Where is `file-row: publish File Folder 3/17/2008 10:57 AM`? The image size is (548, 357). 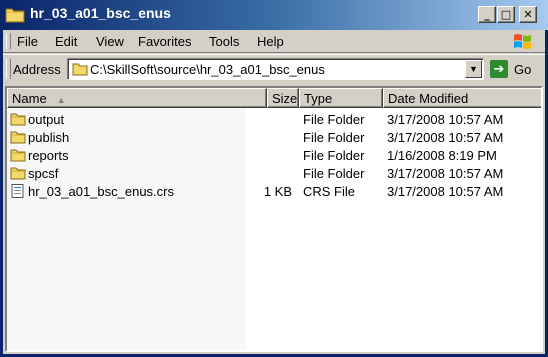
file-row: publish File Folder 3/17/2008 10:57 AM is located at coordinates (274, 137).